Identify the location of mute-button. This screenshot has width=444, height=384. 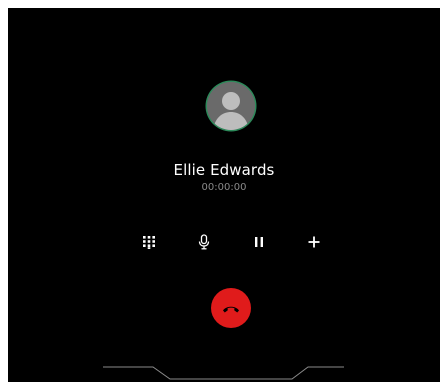
(204, 242).